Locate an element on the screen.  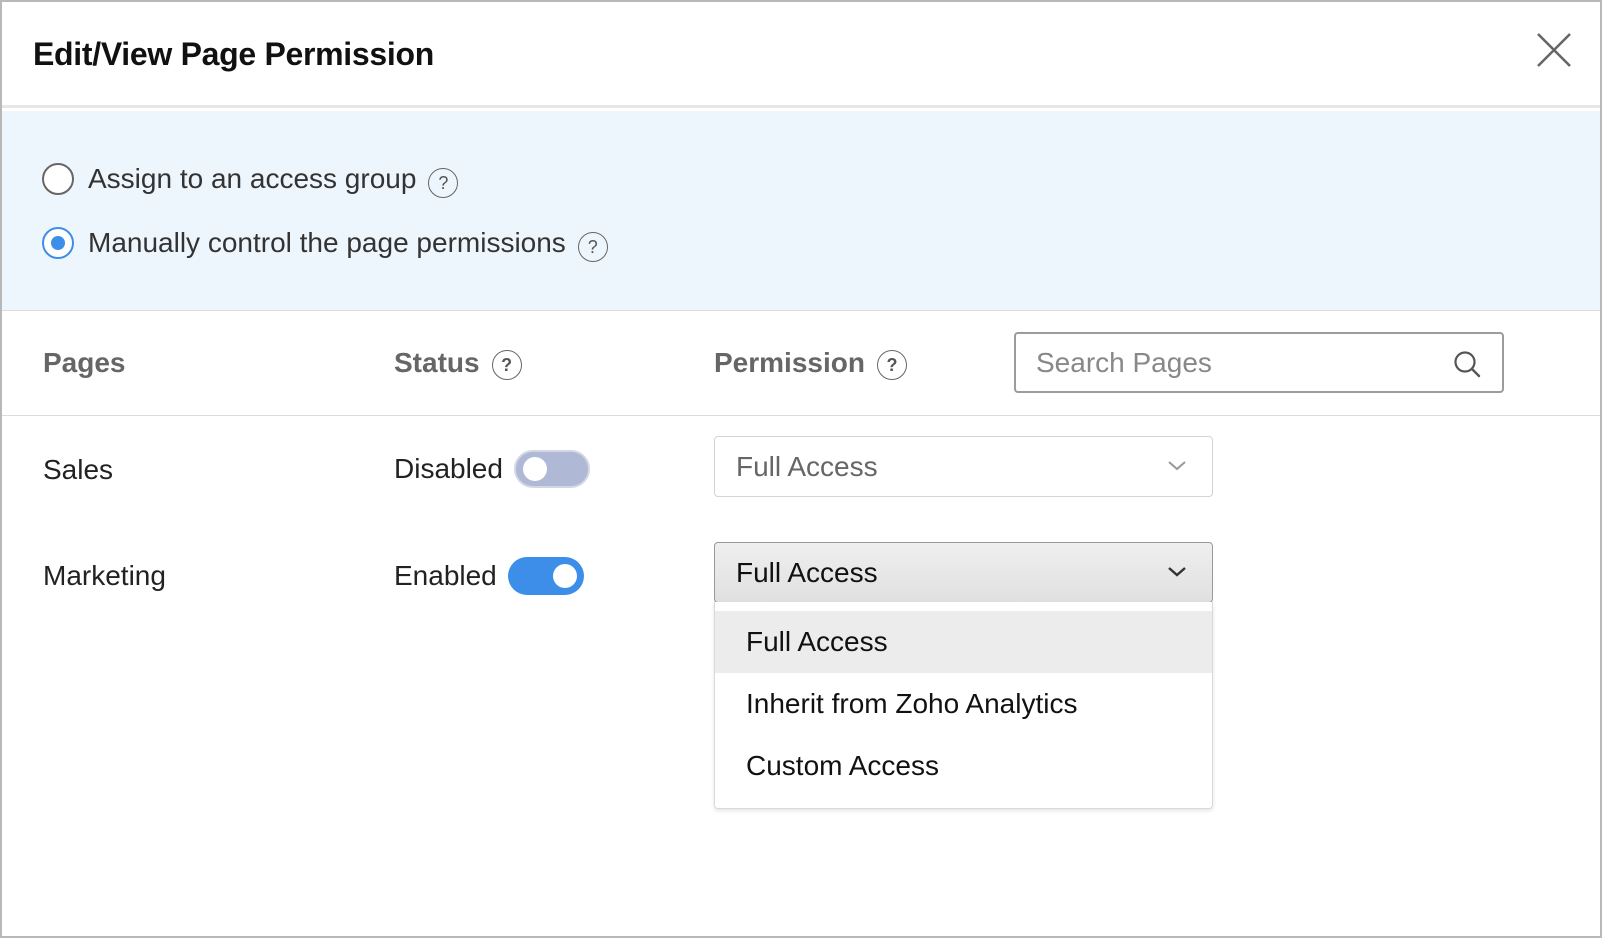
permission-value-sales: Full Access is located at coordinates (807, 466).